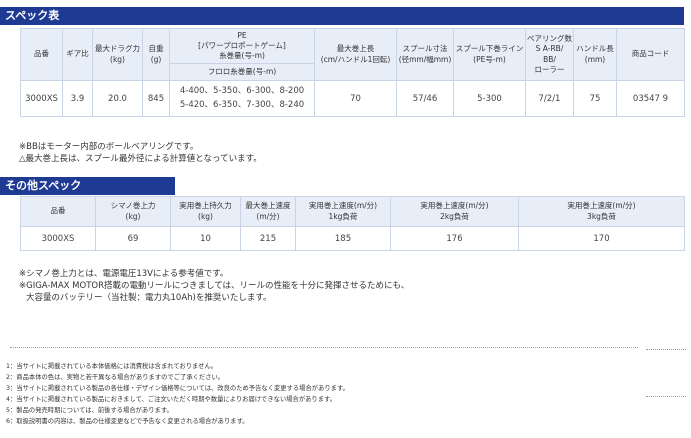 This screenshot has height=438, width=691. Describe the element at coordinates (454, 211) in the screenshot. I see `header-speed-2kg: 実用巻上速度(m/分) 2kg負荷` at that location.